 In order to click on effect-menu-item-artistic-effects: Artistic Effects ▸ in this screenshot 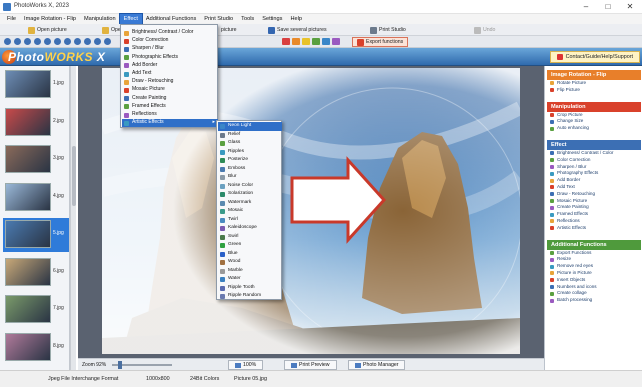, I will do `click(170, 123)`.